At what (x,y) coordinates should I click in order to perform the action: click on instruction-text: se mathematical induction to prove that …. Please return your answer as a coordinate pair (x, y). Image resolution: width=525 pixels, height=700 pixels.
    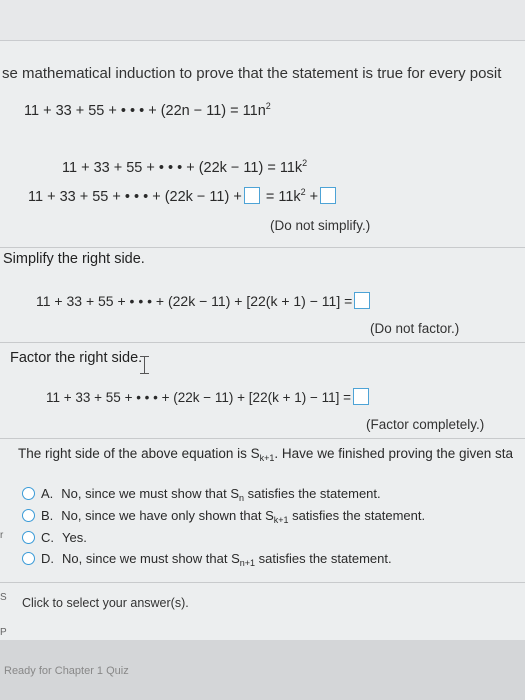
    Looking at the image, I should click on (252, 73).